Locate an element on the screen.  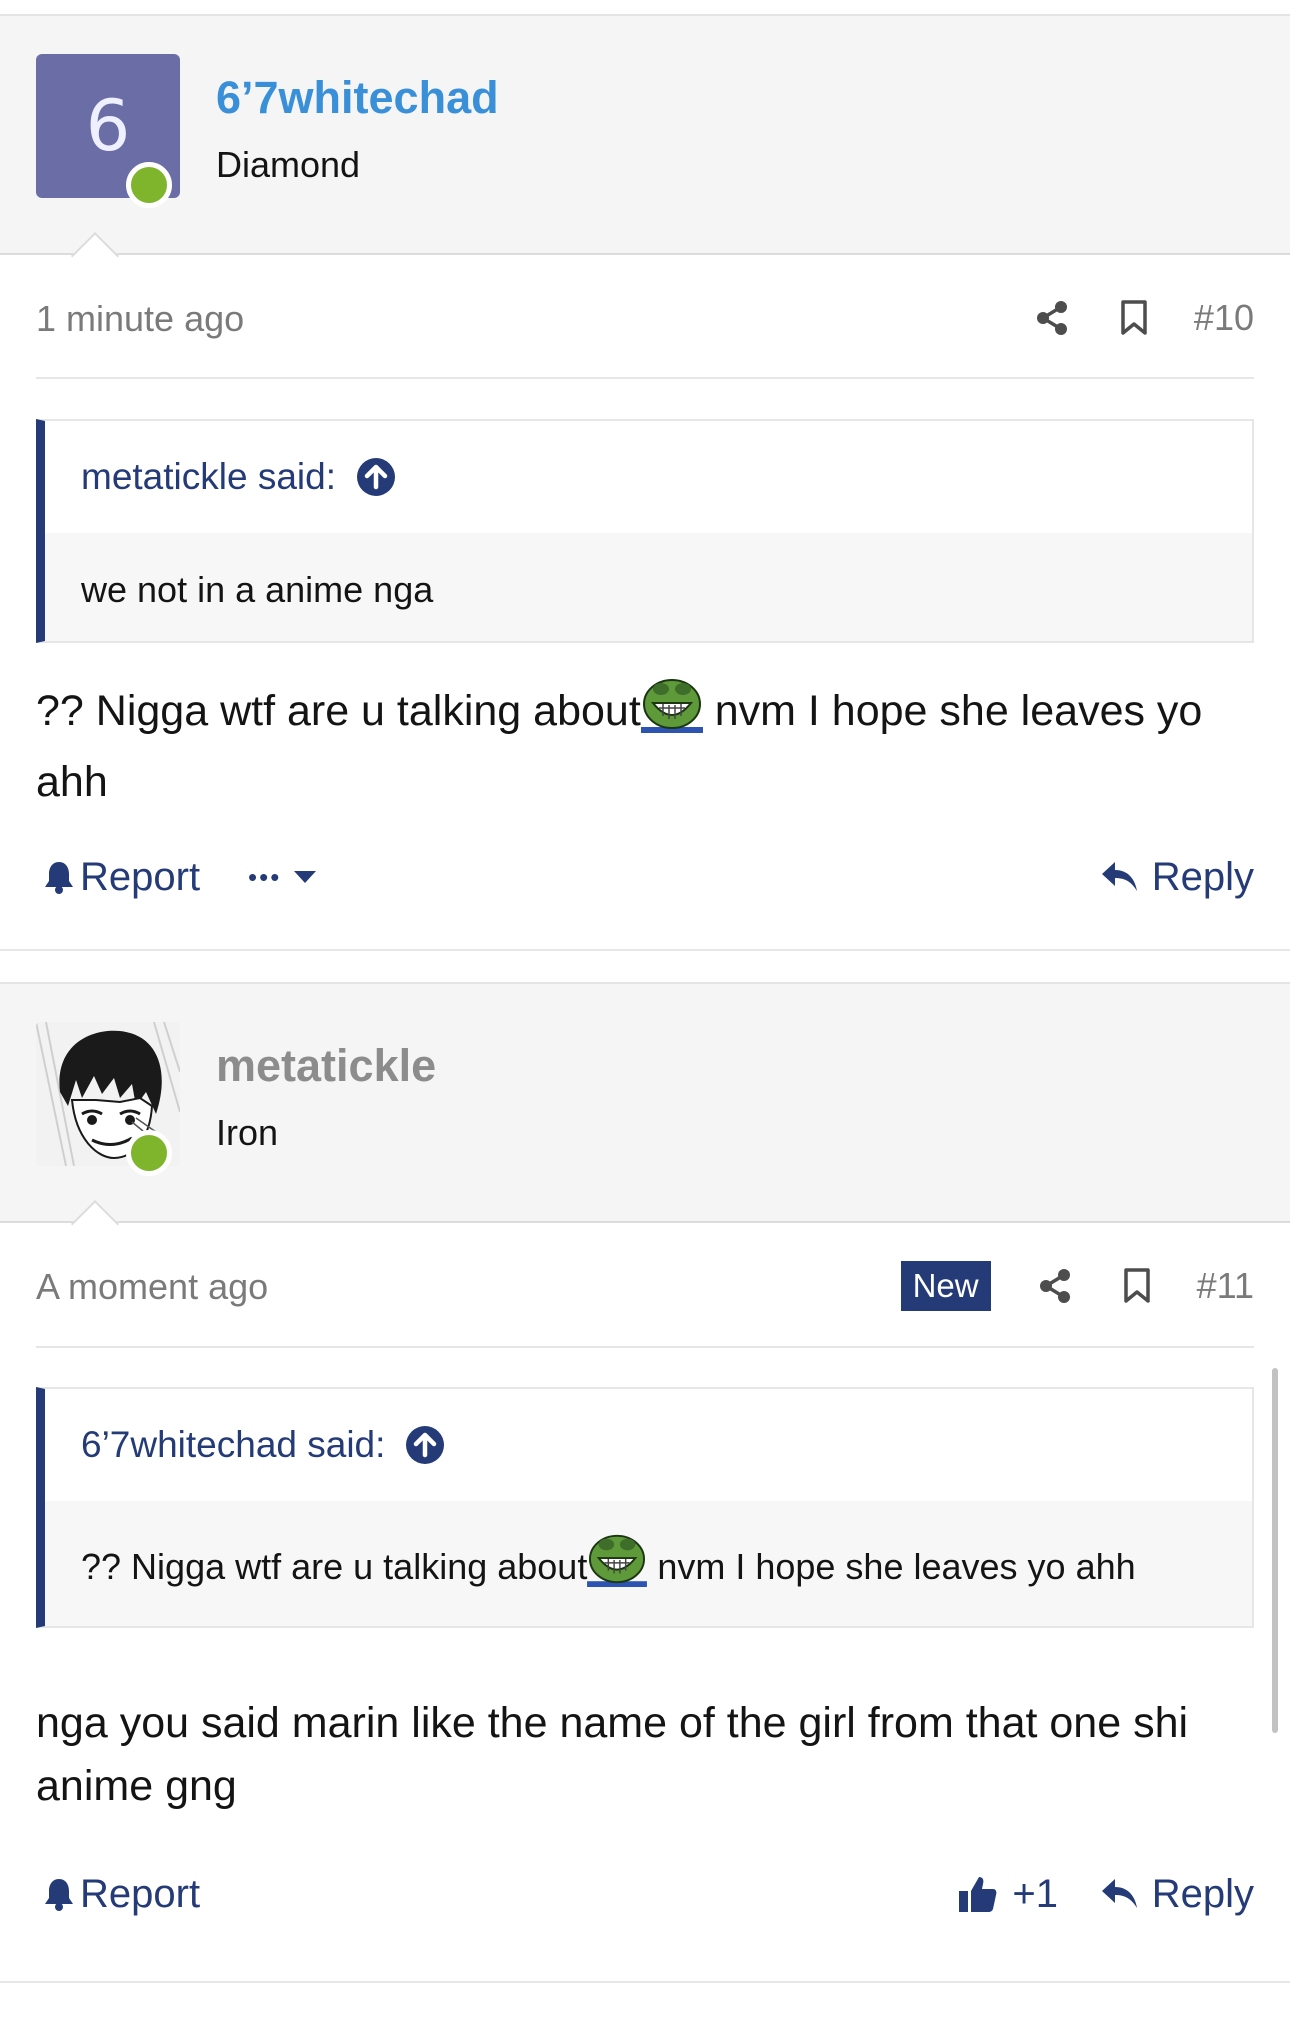
user-rank: Diamond is located at coordinates (288, 164).